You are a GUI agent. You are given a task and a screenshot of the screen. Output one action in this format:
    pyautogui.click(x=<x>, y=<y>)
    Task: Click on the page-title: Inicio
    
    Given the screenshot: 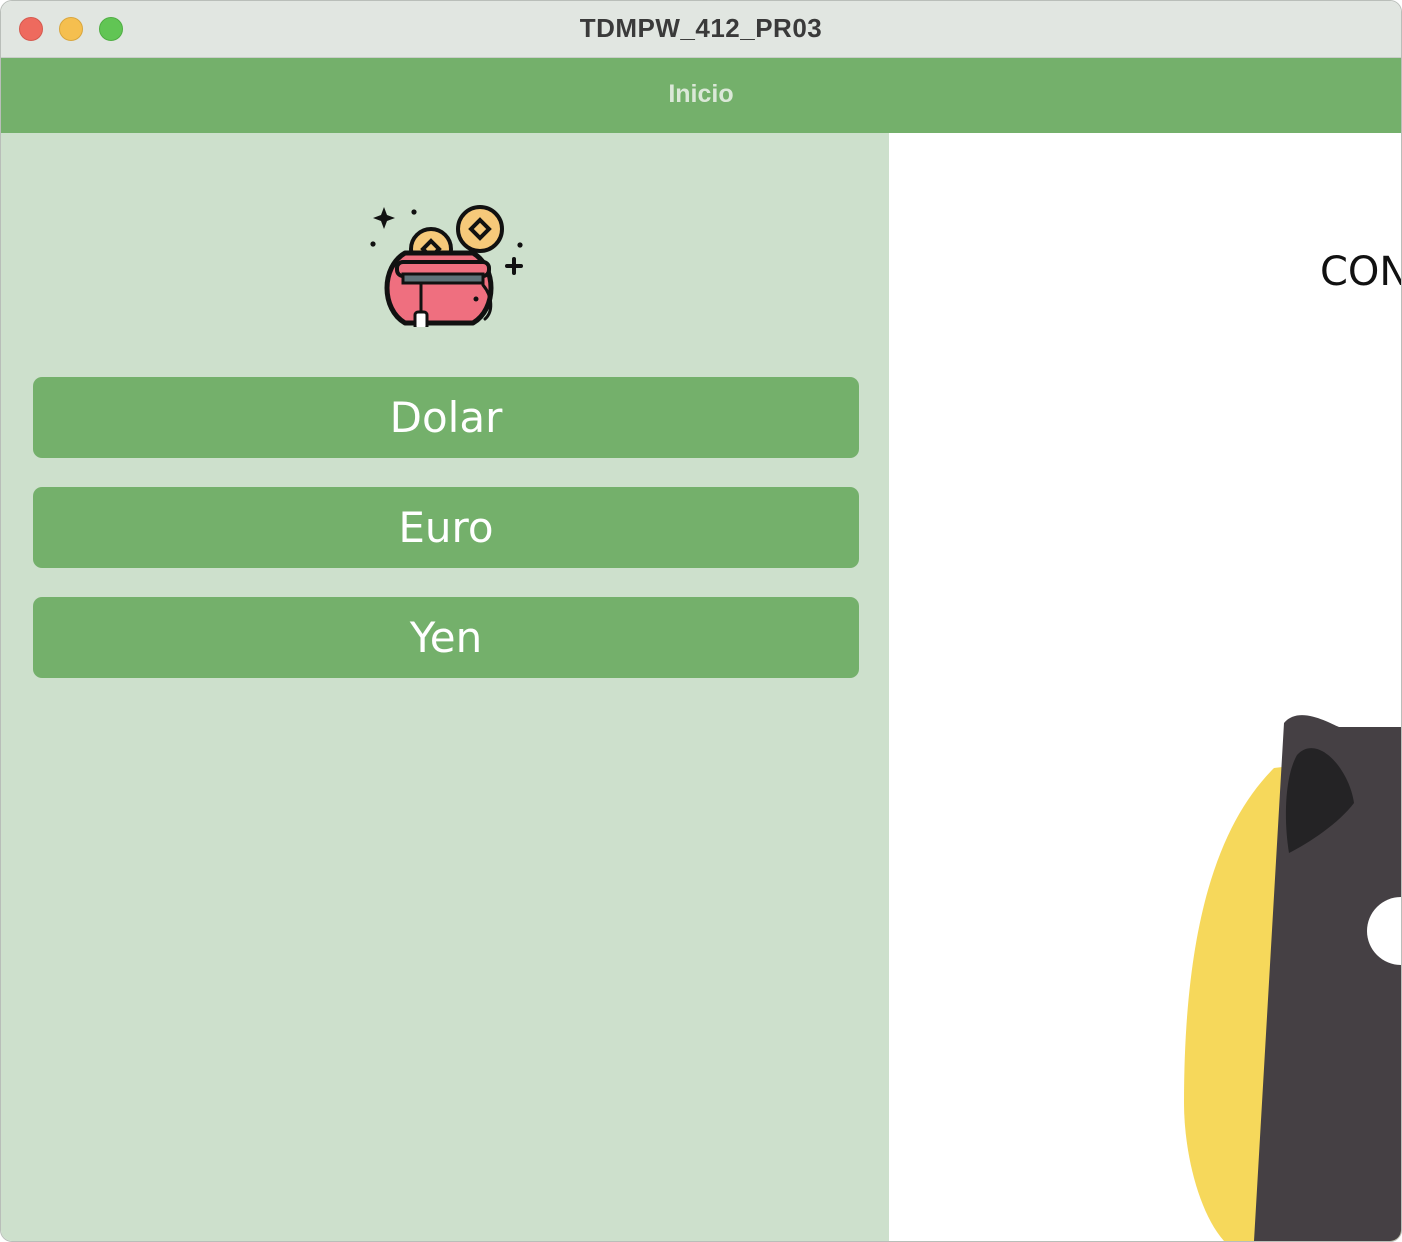 What is the action you would take?
    pyautogui.click(x=701, y=94)
    